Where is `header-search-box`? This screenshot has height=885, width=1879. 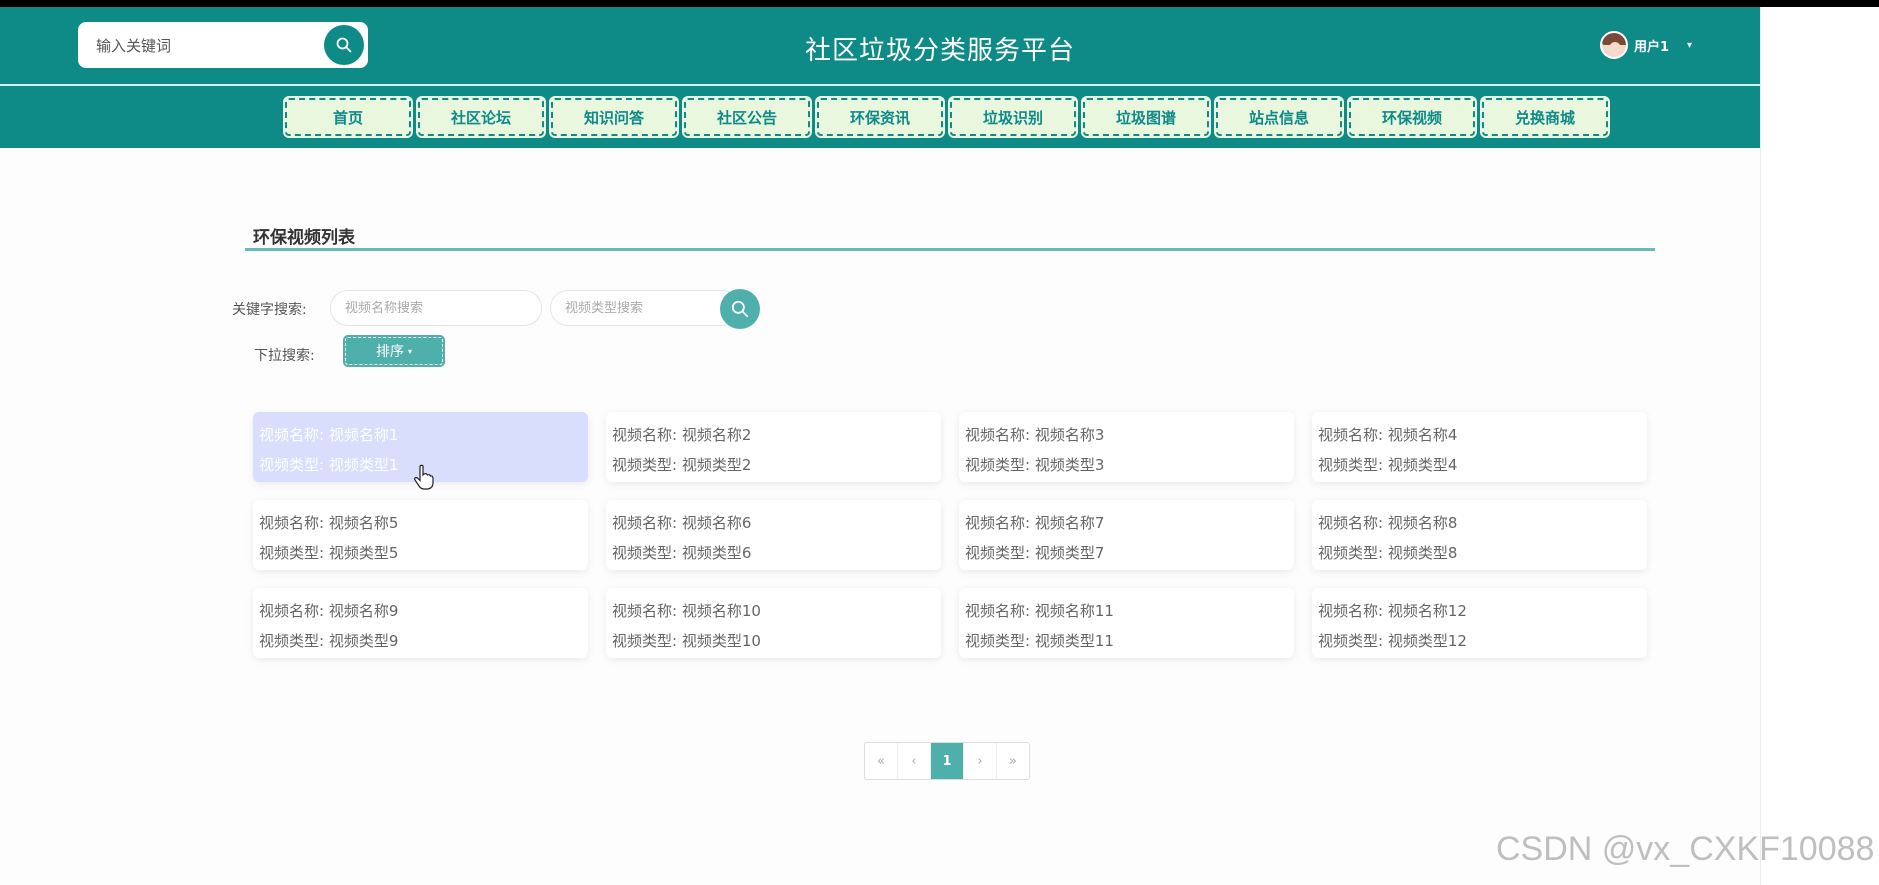
header-search-box is located at coordinates (223, 45).